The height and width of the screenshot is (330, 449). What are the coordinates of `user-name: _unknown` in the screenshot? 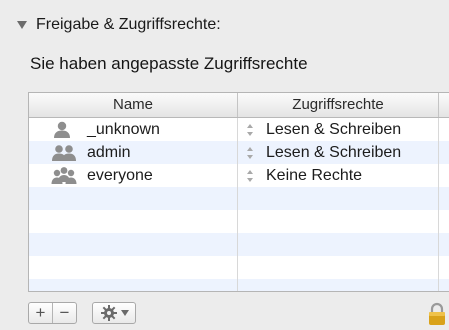 It's located at (123, 129).